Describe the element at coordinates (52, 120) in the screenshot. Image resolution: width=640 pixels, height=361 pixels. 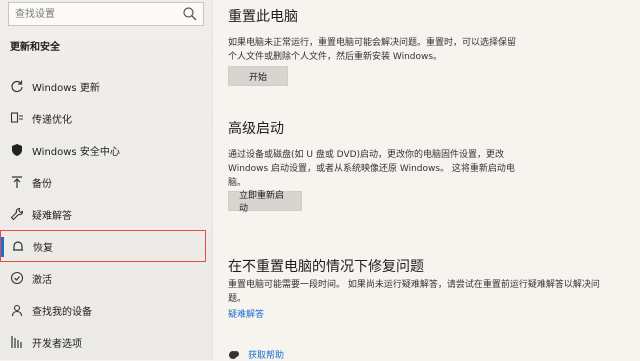
I see `sidebar-item-label: 传递优化` at that location.